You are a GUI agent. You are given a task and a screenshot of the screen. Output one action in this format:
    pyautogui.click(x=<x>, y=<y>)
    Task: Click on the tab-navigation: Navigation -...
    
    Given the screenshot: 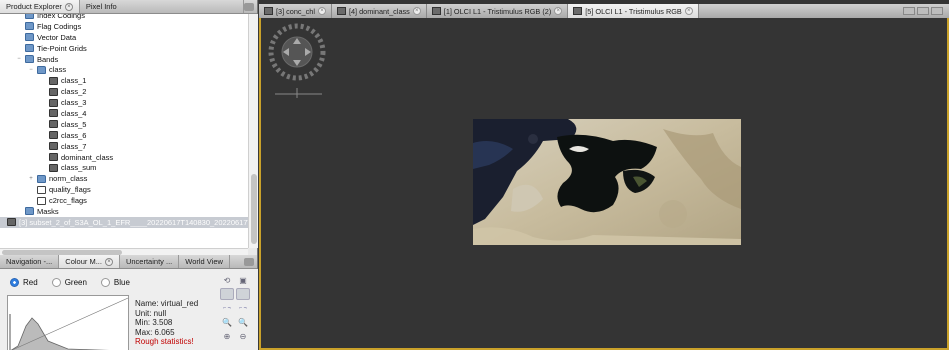 What is the action you would take?
    pyautogui.click(x=30, y=261)
    